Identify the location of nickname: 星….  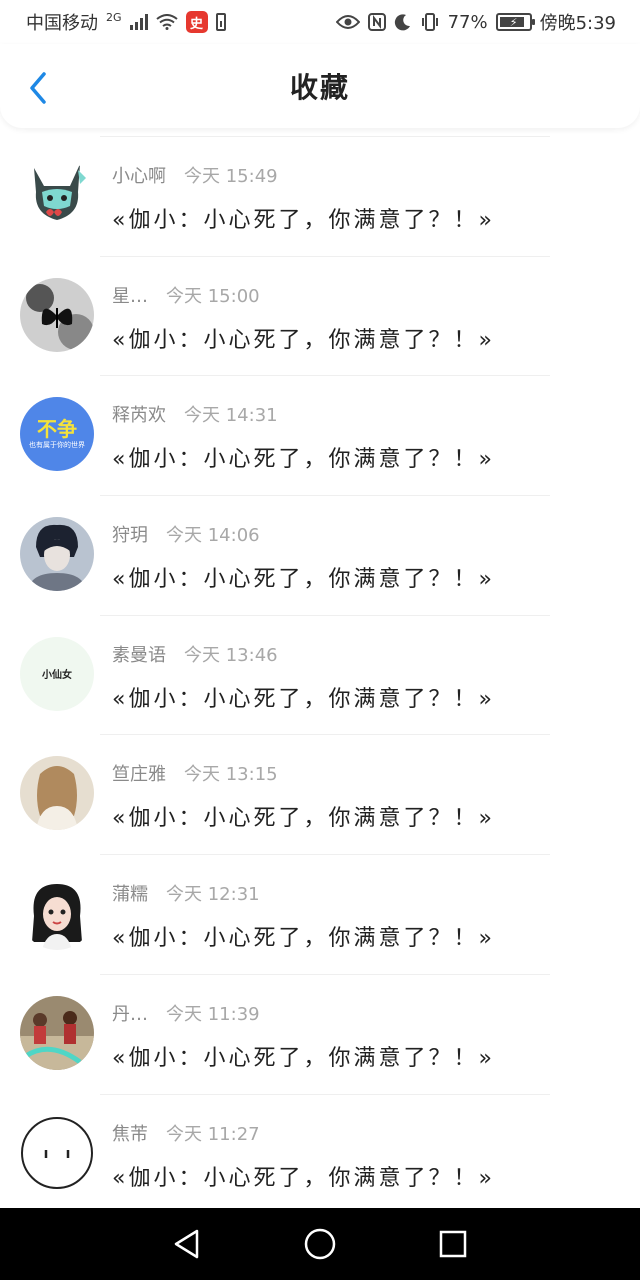
(130, 296).